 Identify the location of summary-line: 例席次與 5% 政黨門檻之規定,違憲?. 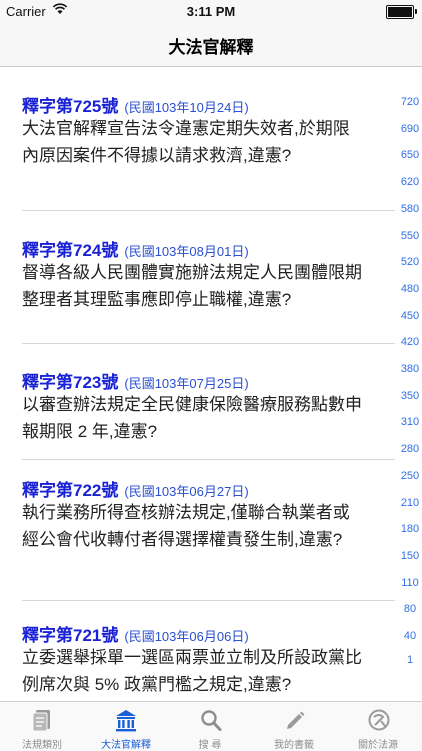
(157, 684).